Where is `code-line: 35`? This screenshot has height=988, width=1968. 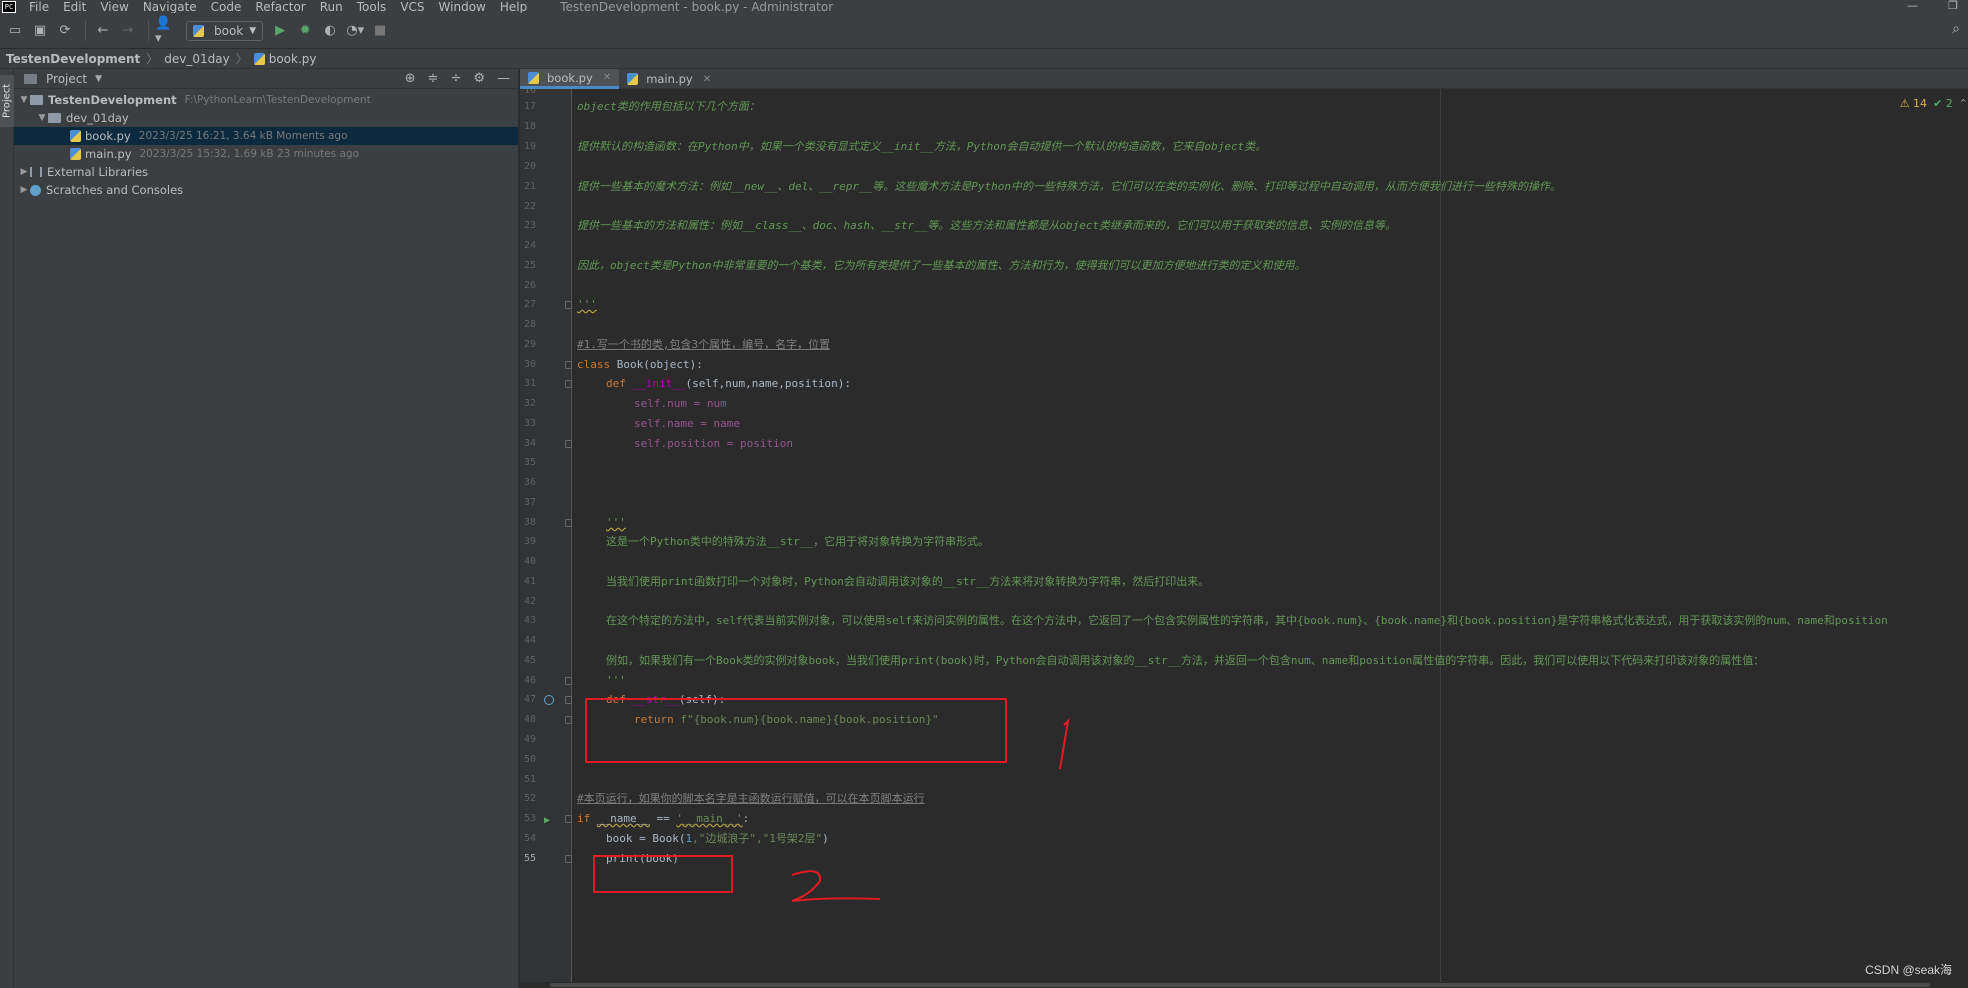
code-line: 35 is located at coordinates (529, 462).